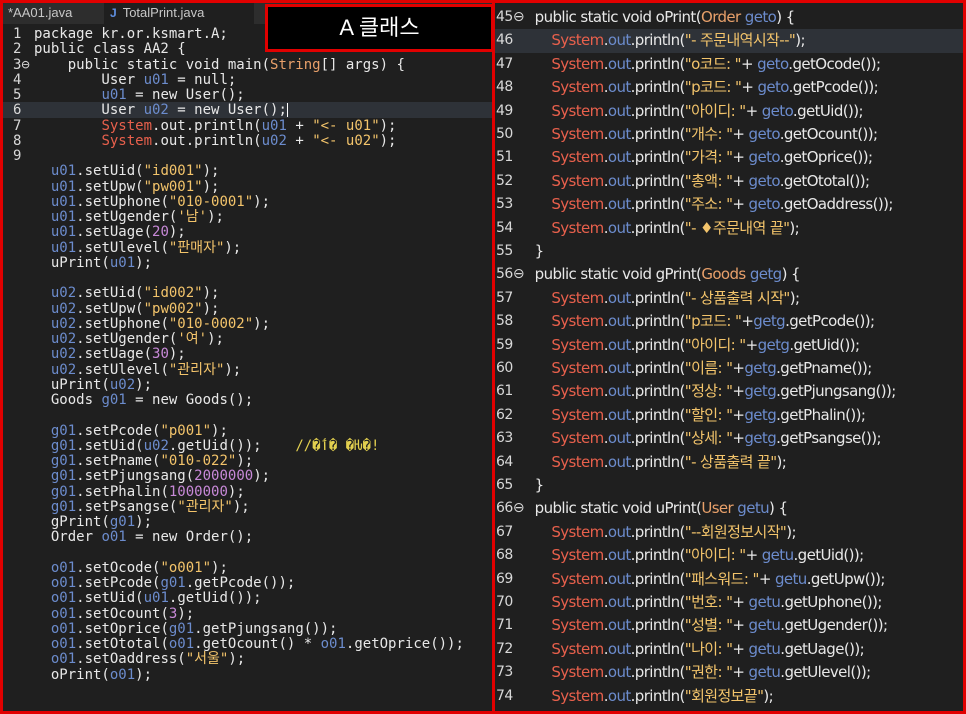 The image size is (966, 714). I want to click on code-line: uPrint(u02);, so click(247, 385).